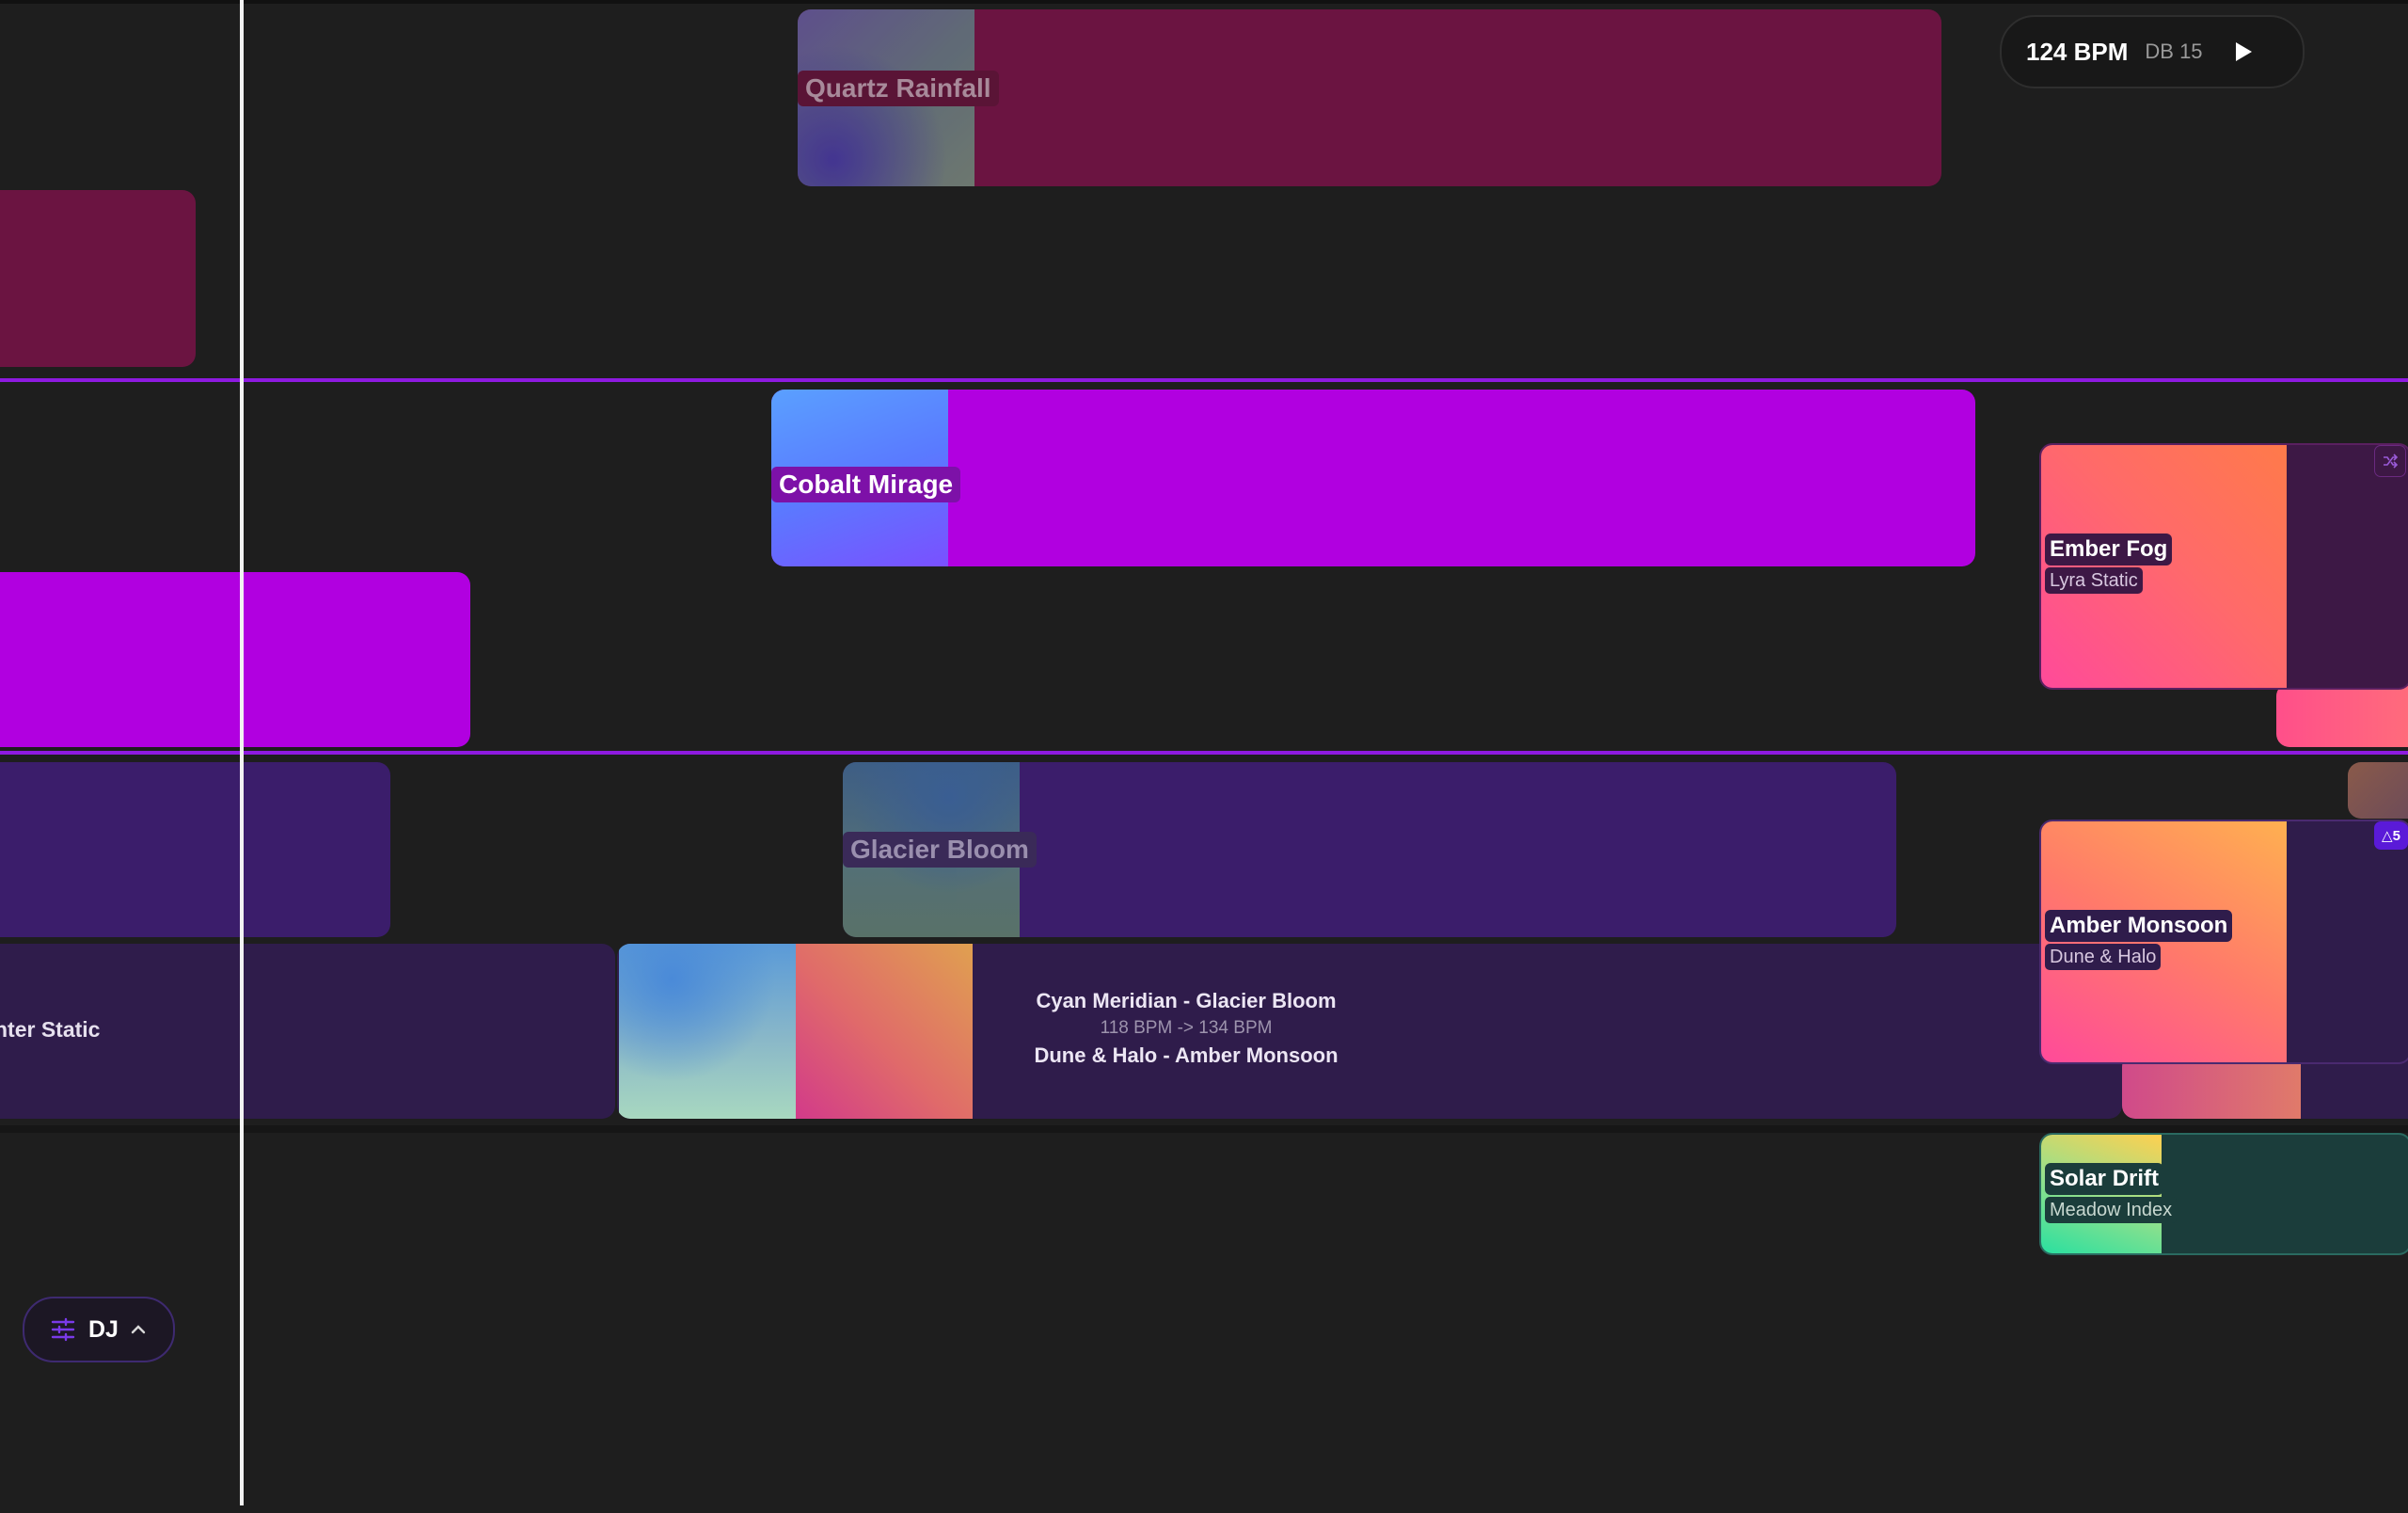  What do you see at coordinates (51, 1029) in the screenshot?
I see `track-title: nter Static` at bounding box center [51, 1029].